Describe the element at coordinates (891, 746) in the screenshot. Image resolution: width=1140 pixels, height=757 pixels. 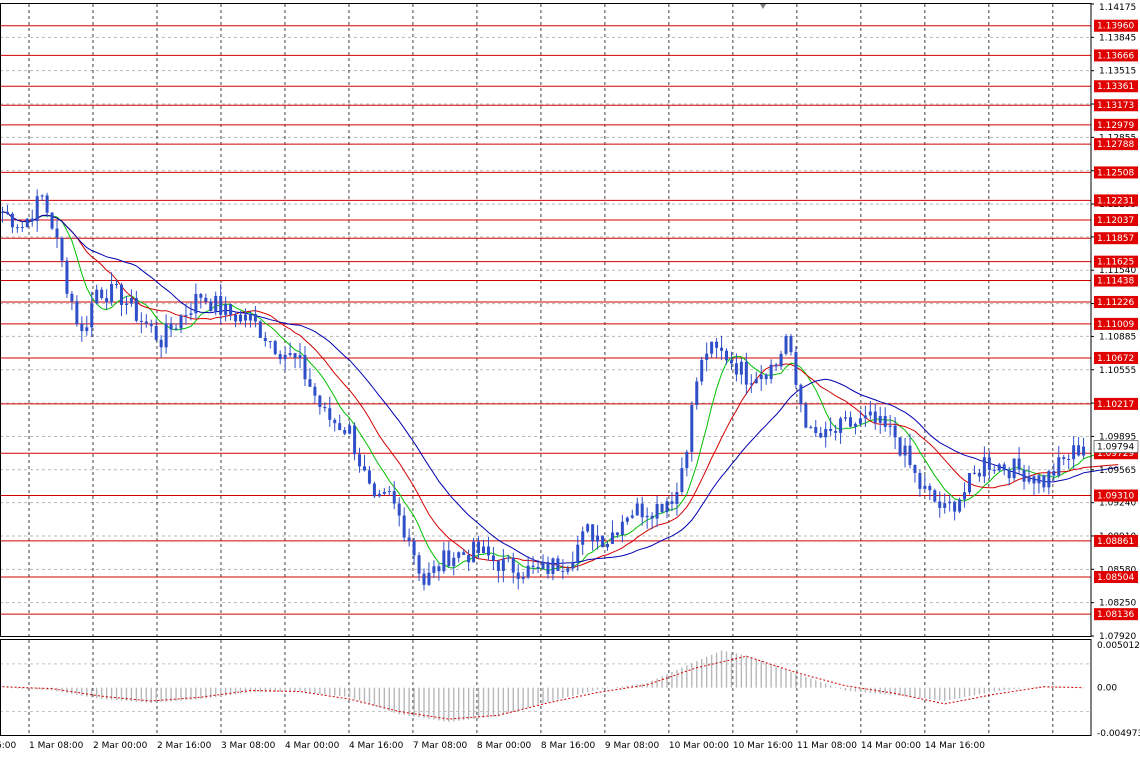
I see `time-tick-label: 14 Mar 00:00` at that location.